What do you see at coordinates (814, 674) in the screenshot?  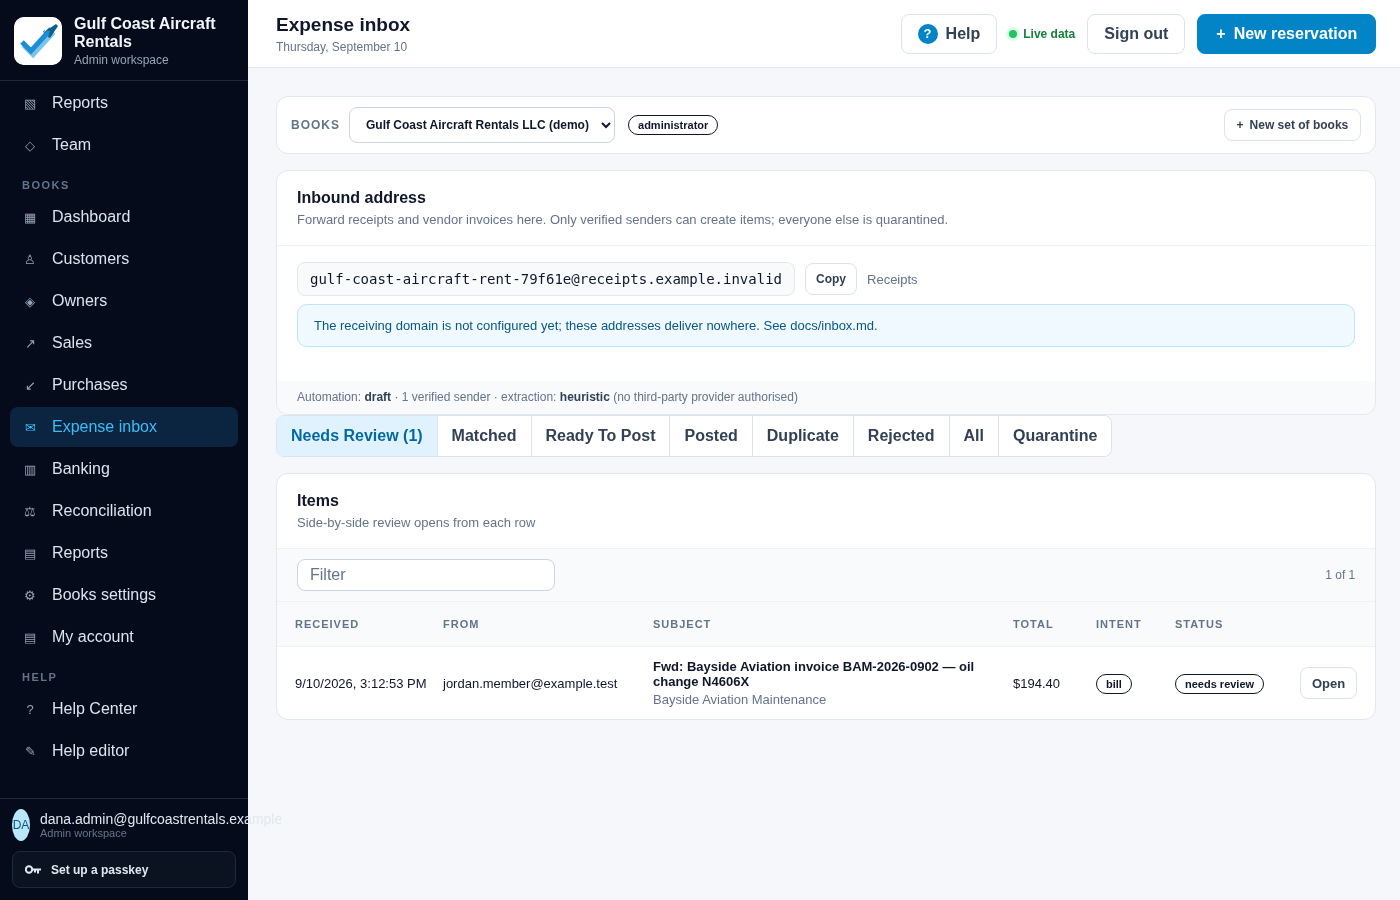 I see `subject-text: Fwd: Bayside Aviation invoice BAM-2026-0902 — oil change N4606X` at bounding box center [814, 674].